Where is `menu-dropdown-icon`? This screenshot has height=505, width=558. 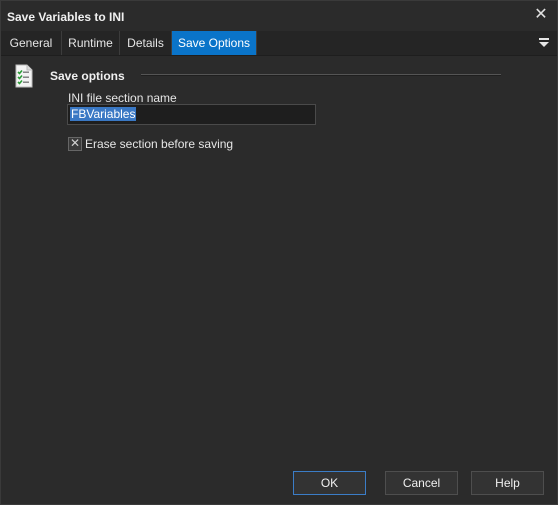 menu-dropdown-icon is located at coordinates (544, 42).